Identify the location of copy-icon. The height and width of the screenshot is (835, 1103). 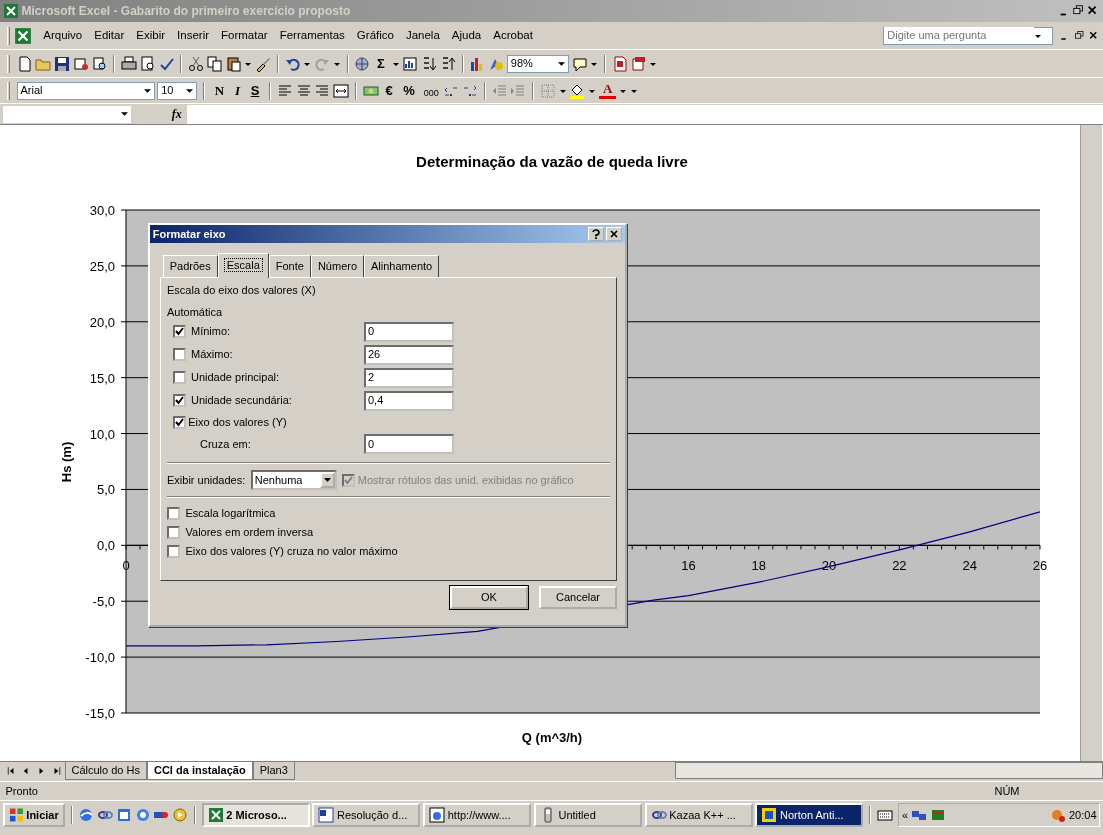
(214, 63).